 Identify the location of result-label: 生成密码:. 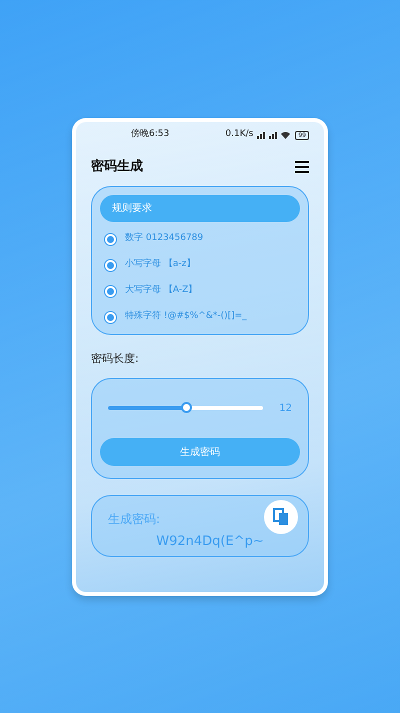
(135, 519).